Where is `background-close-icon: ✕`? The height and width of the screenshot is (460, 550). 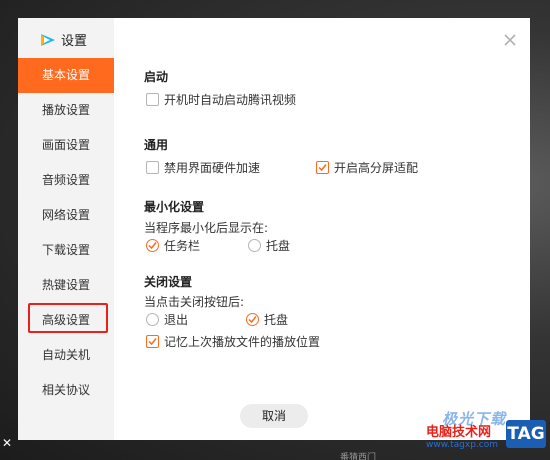
background-close-icon: ✕ is located at coordinates (7, 443).